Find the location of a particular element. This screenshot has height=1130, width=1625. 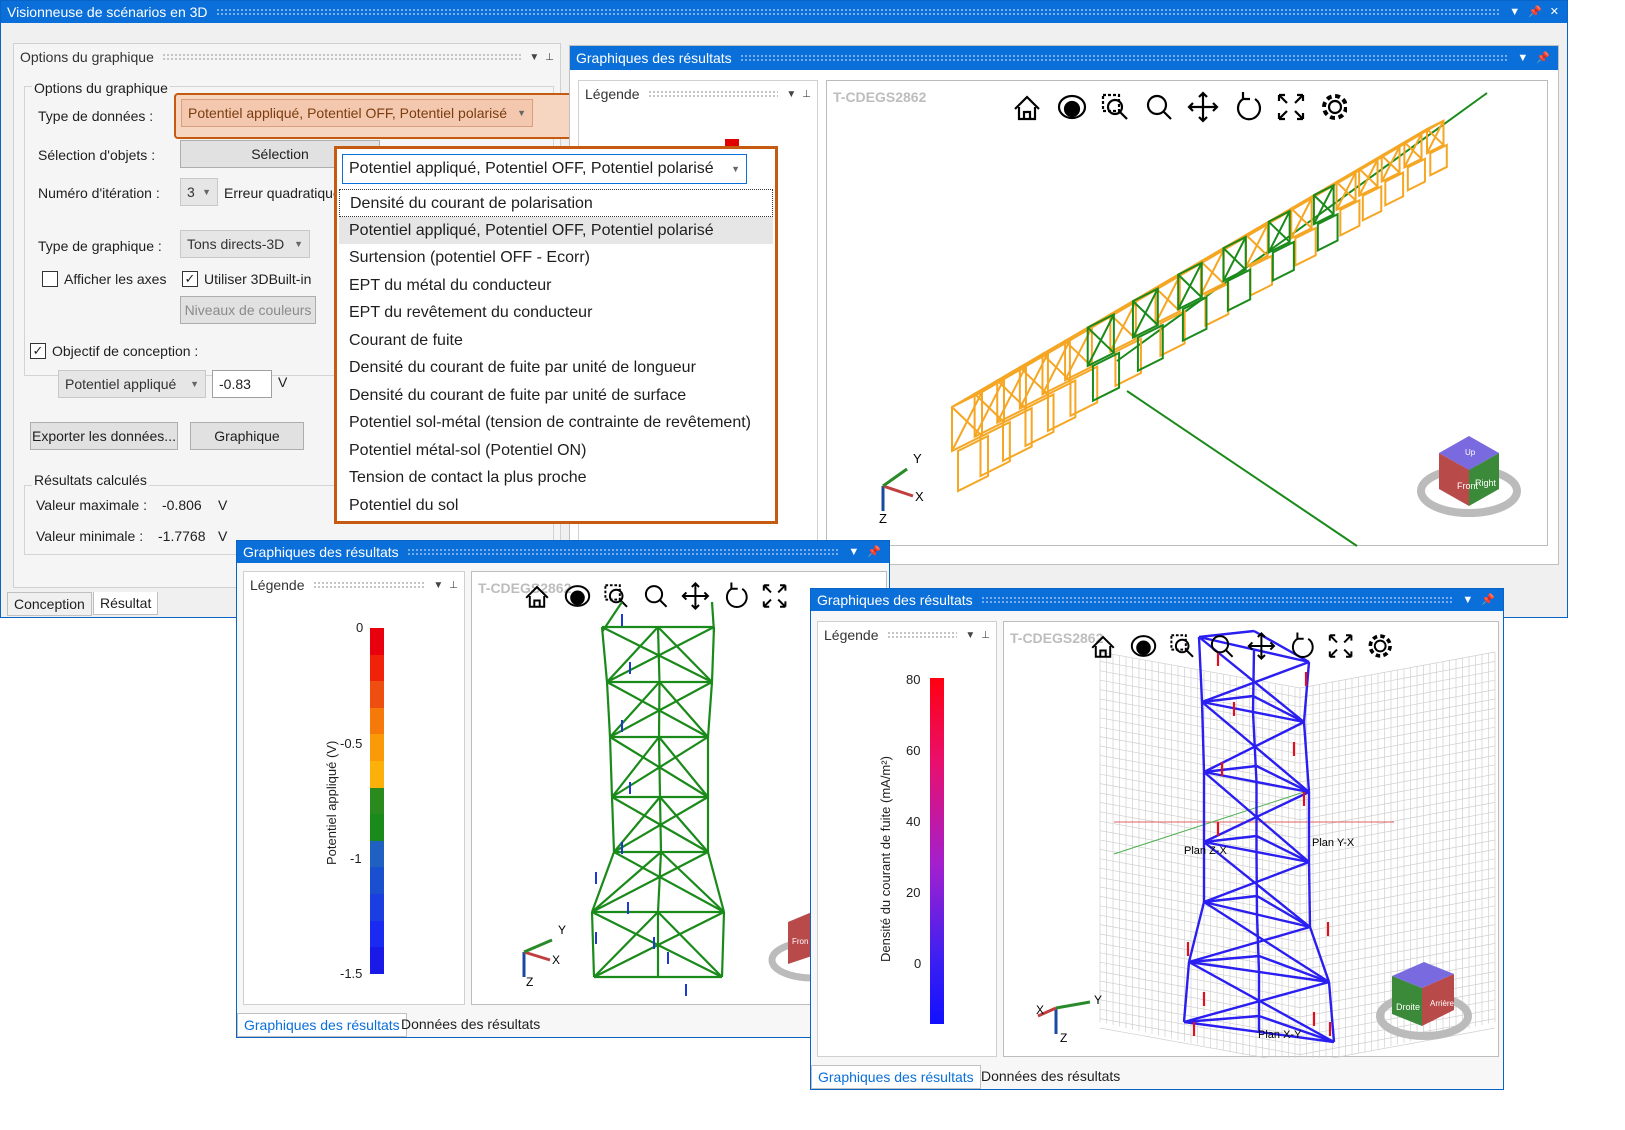

win2-title: Graphiques des résultats is located at coordinates (321, 552).